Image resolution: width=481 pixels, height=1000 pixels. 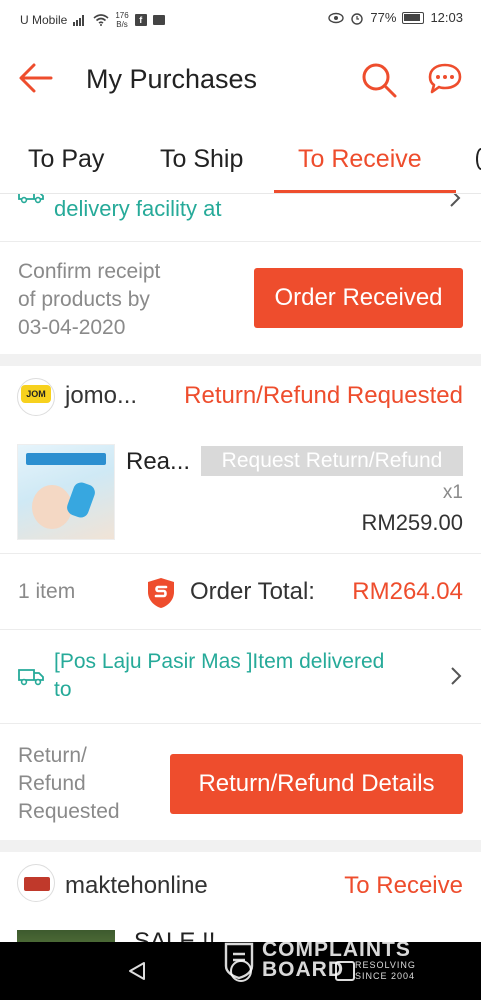 I want to click on active-tab-indicator, so click(x=365, y=191).